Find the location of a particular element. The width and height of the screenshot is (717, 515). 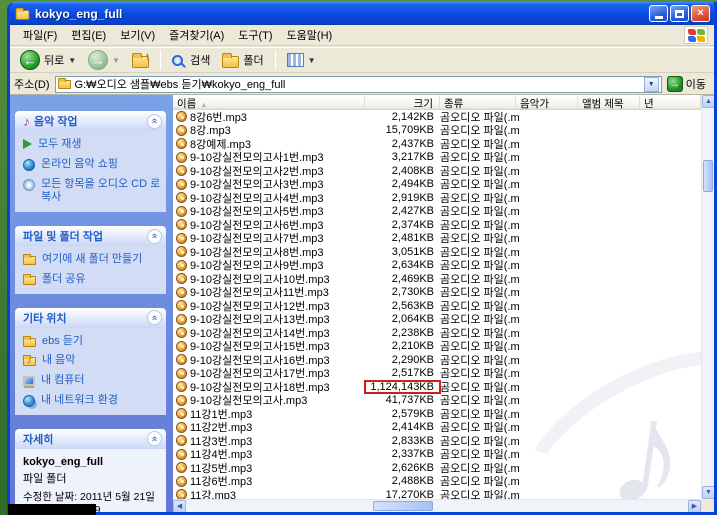

panel-file-tasks-header: 파일 및 폴더 작업 » is located at coordinates (90, 236).